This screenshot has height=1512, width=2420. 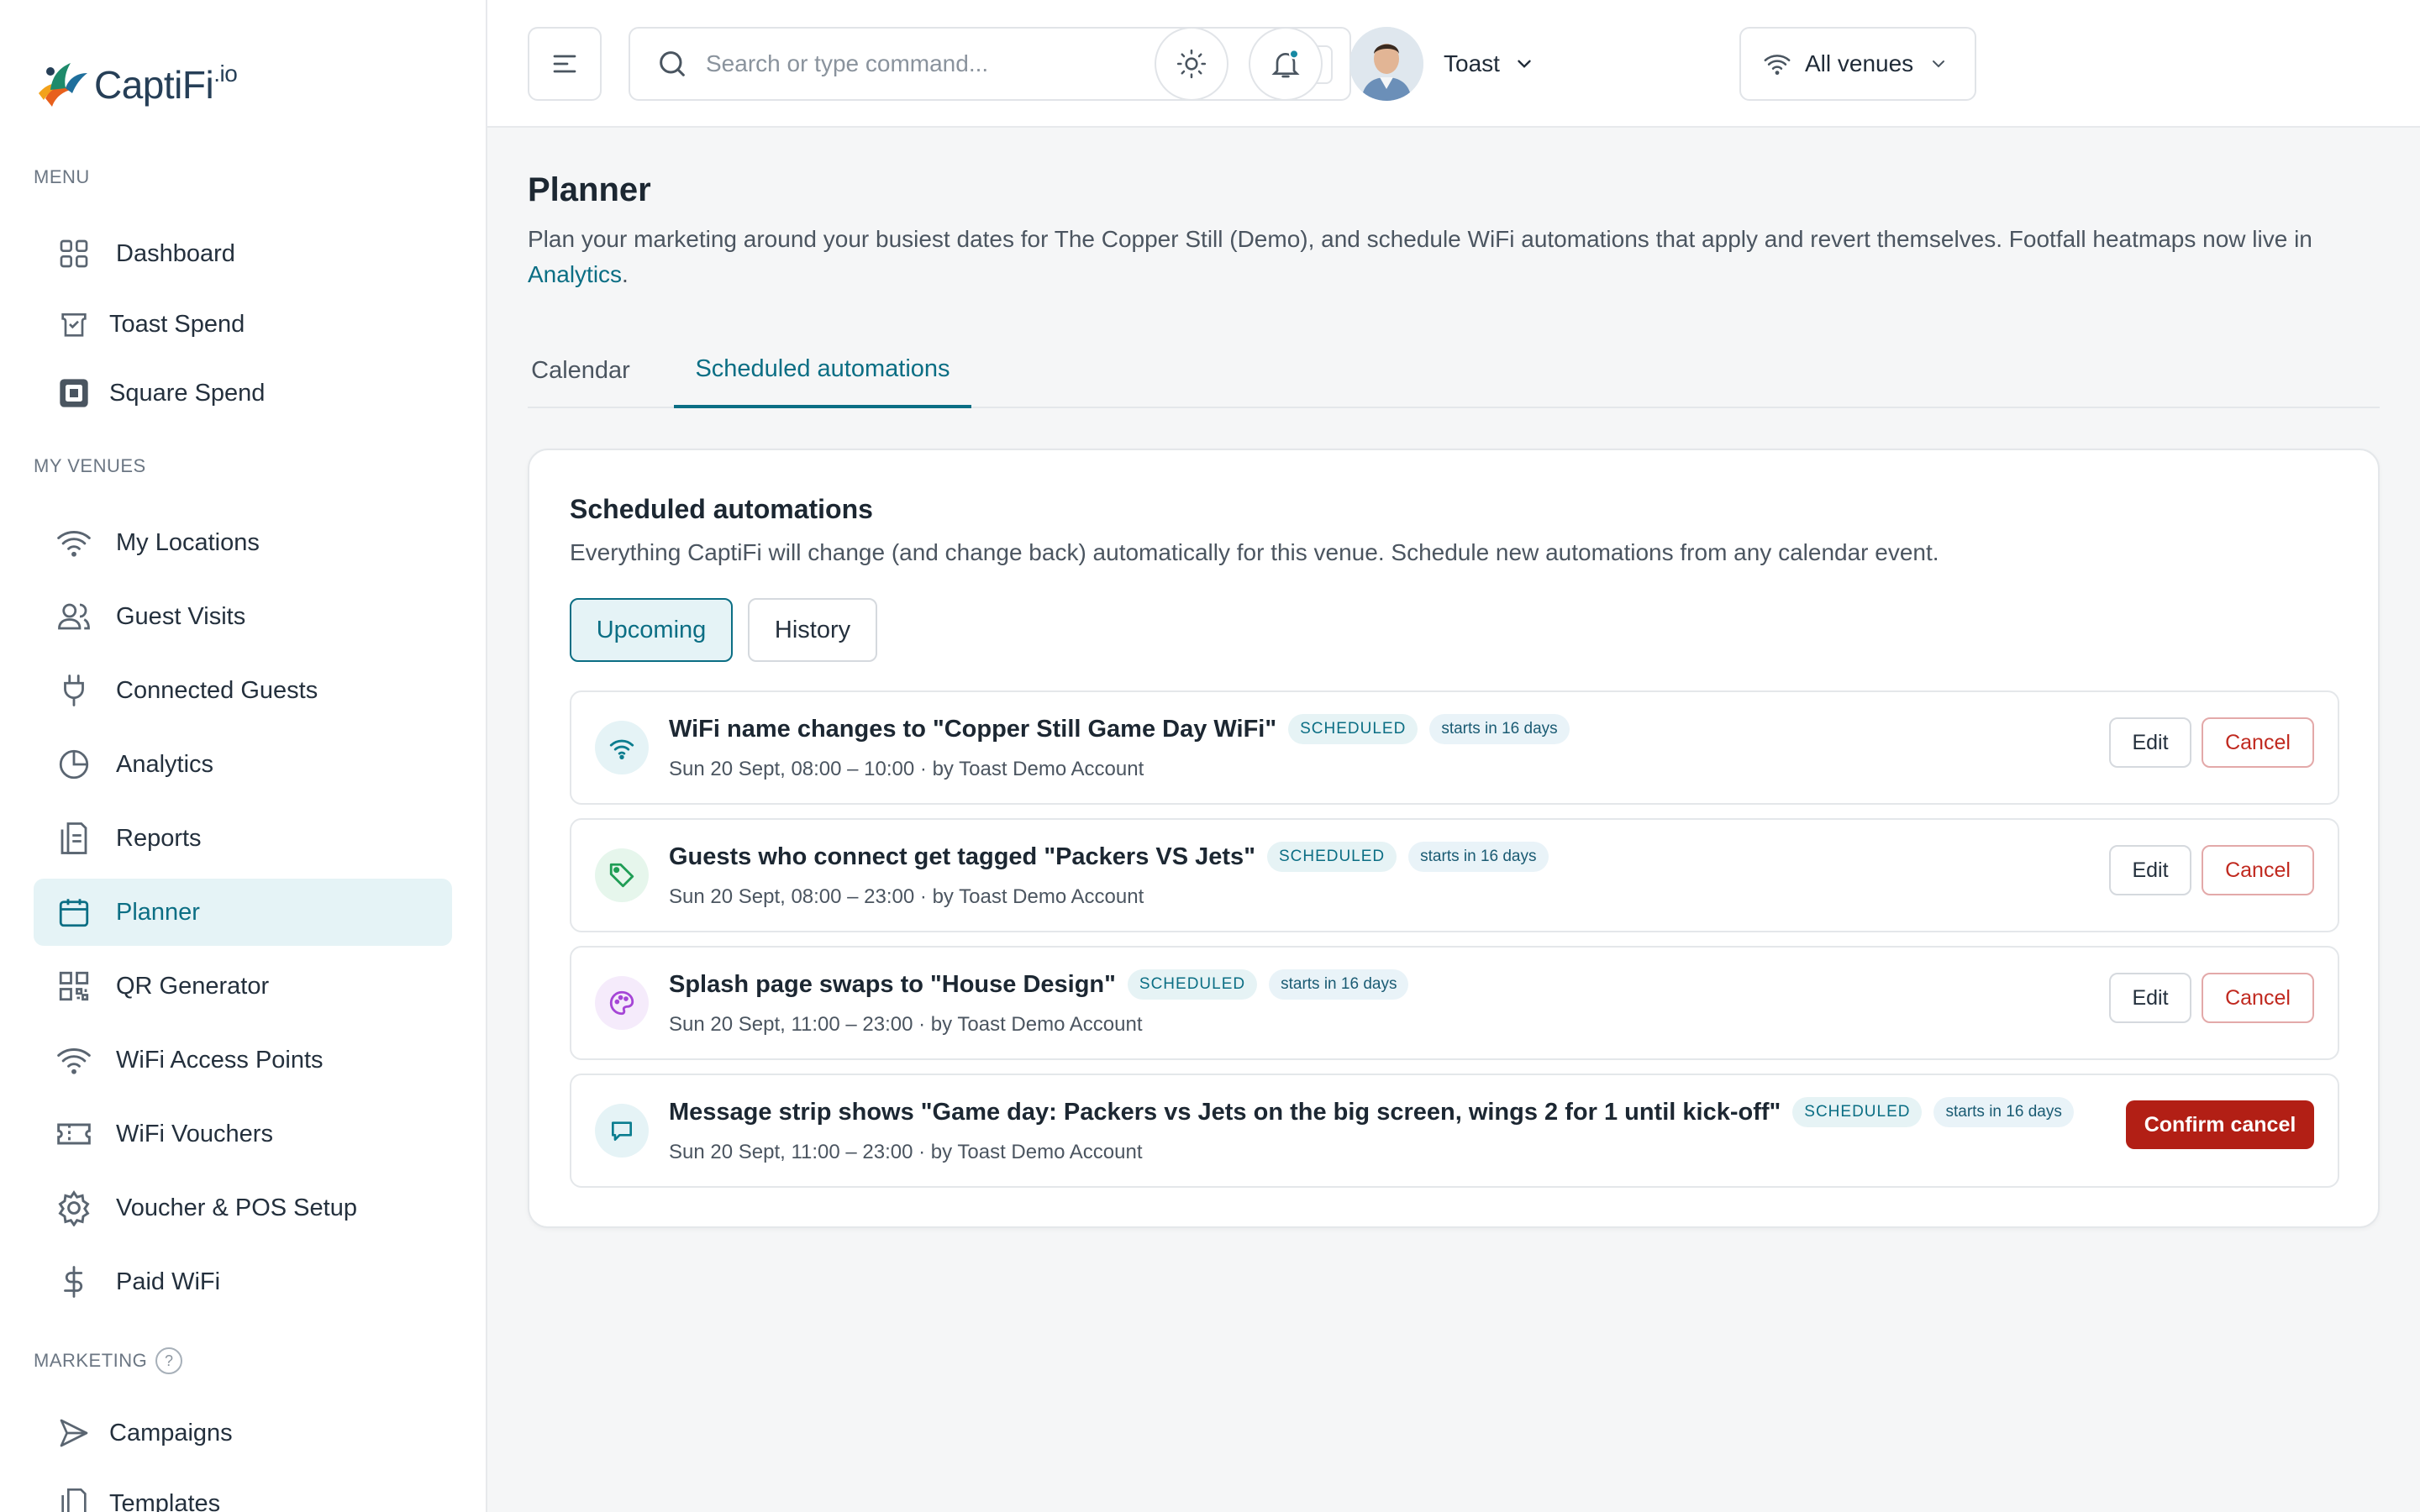 What do you see at coordinates (74, 1208) in the screenshot?
I see `gear-icon` at bounding box center [74, 1208].